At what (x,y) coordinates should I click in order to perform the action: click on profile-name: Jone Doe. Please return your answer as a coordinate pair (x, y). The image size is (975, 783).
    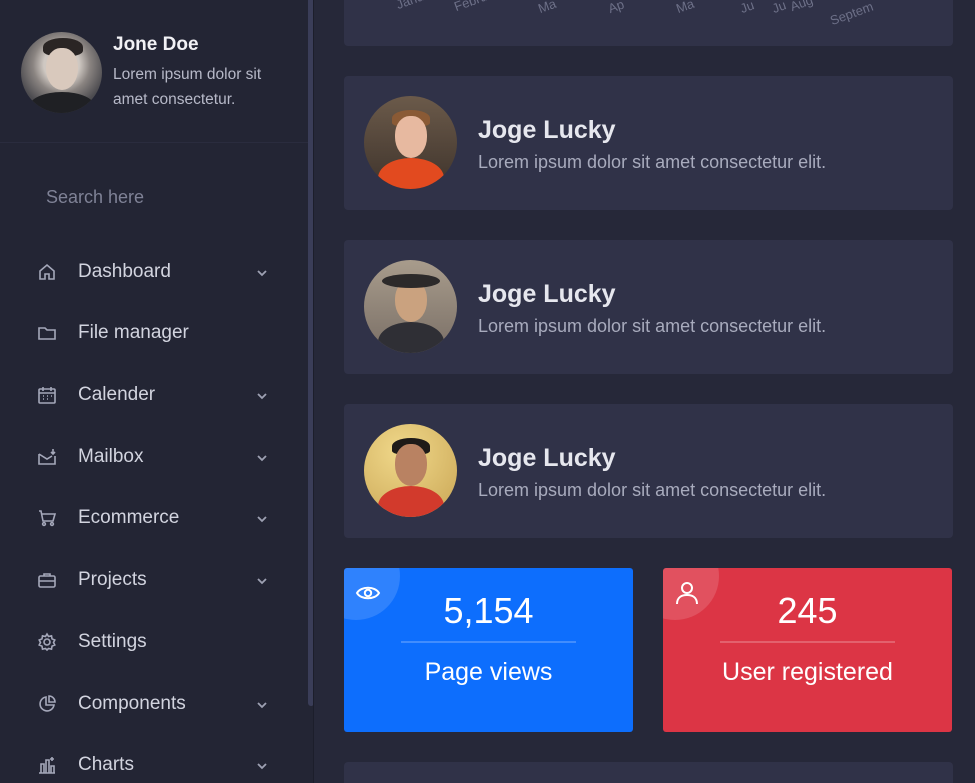
    Looking at the image, I should click on (156, 44).